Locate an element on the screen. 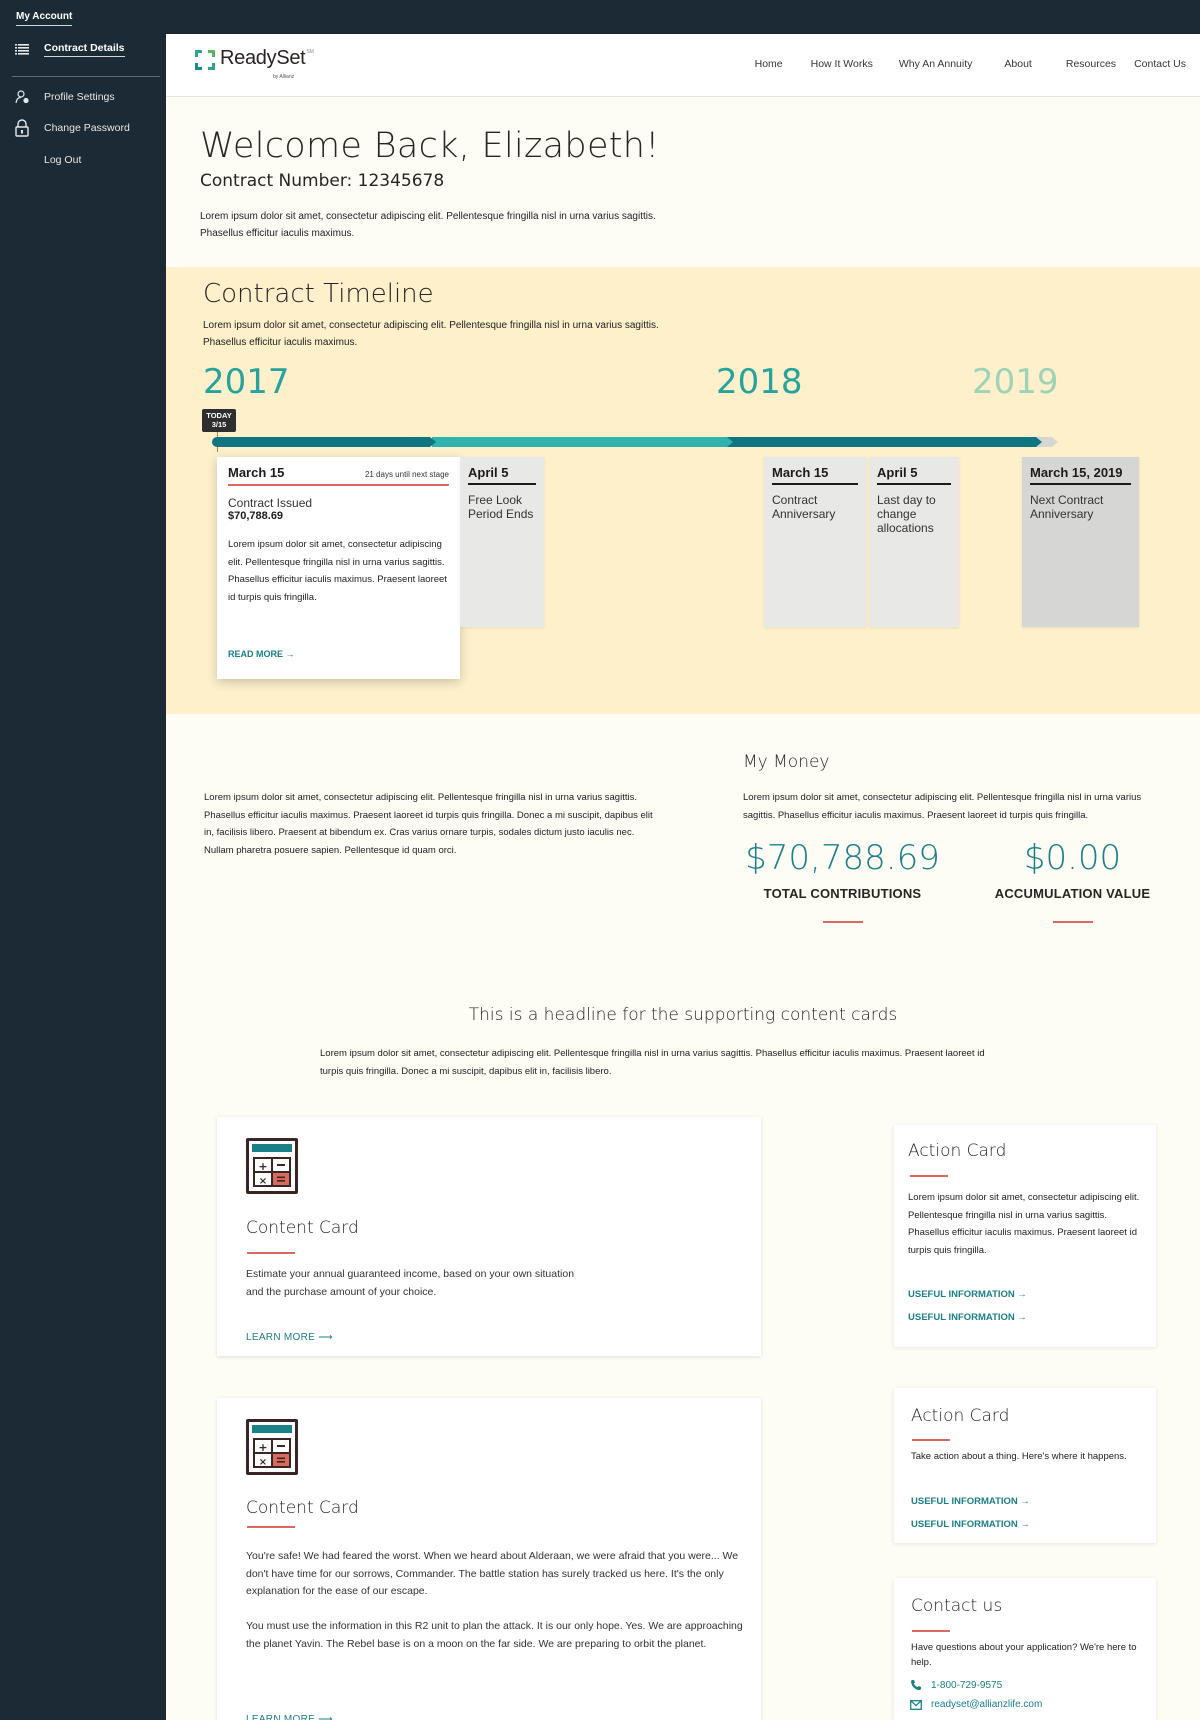 This screenshot has height=1720, width=1200. user-settings-icon is located at coordinates (22, 97).